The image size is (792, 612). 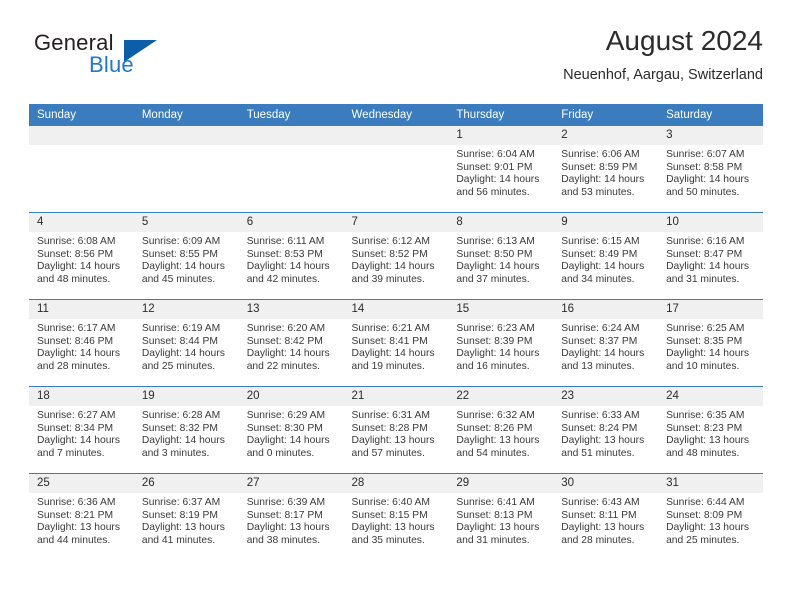 What do you see at coordinates (703, 279) in the screenshot?
I see `daylight-text-line2: and 31 minutes.` at bounding box center [703, 279].